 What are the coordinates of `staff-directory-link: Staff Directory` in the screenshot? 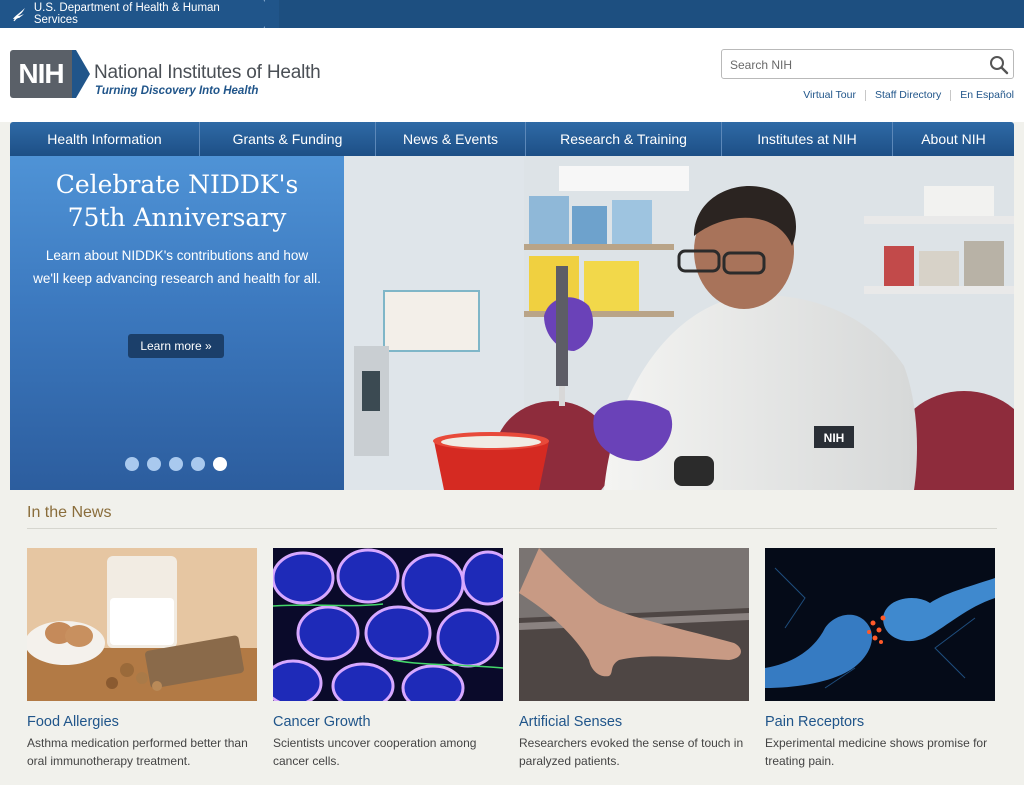 It's located at (908, 95).